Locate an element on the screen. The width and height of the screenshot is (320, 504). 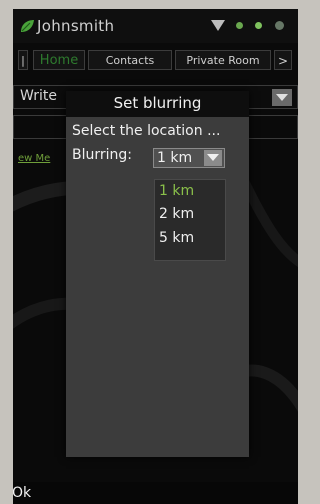
username-label: Johnsmith is located at coordinates (76, 26).